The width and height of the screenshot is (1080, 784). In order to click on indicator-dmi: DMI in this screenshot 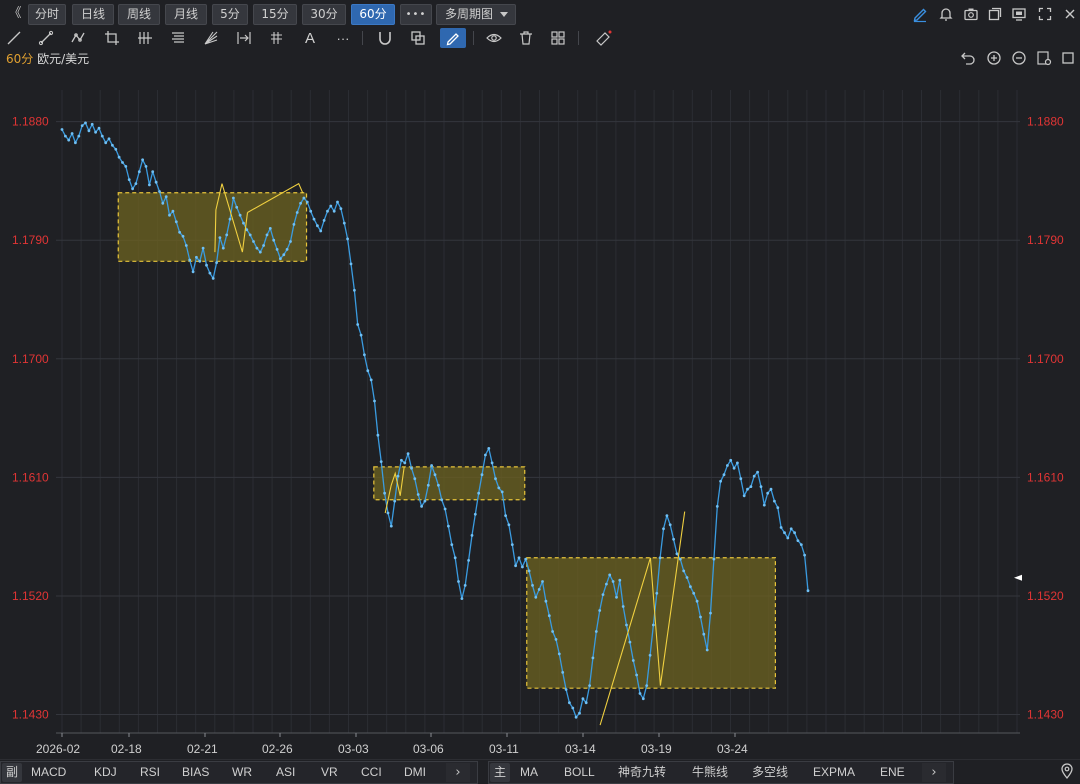, I will do `click(415, 772)`.